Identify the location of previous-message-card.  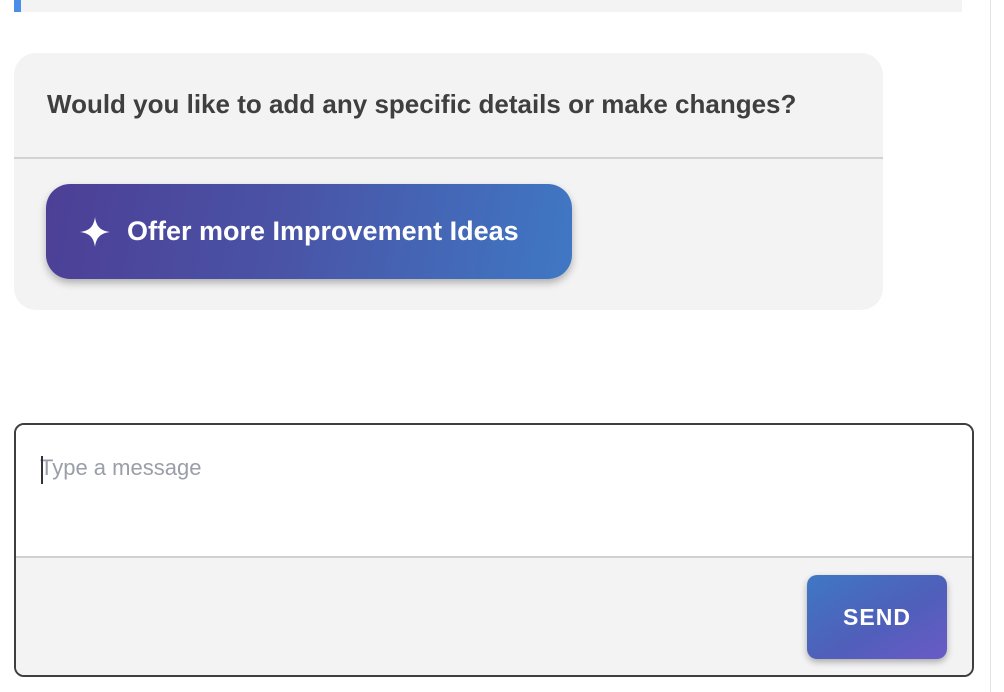
(488, 6).